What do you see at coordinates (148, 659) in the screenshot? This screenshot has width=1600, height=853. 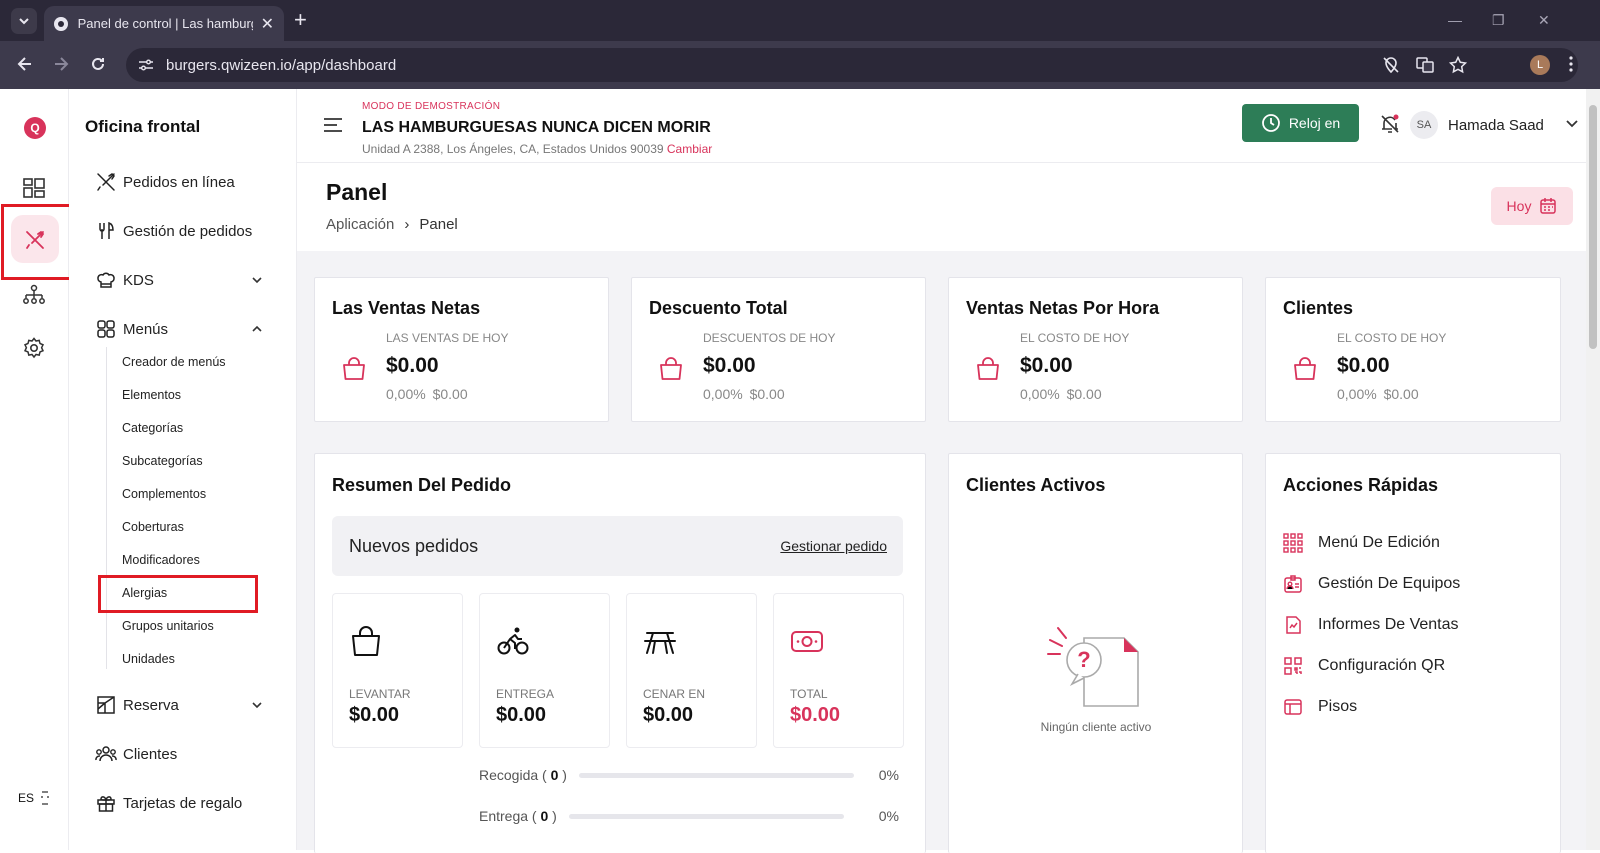 I see `submenu-units: Unidades` at bounding box center [148, 659].